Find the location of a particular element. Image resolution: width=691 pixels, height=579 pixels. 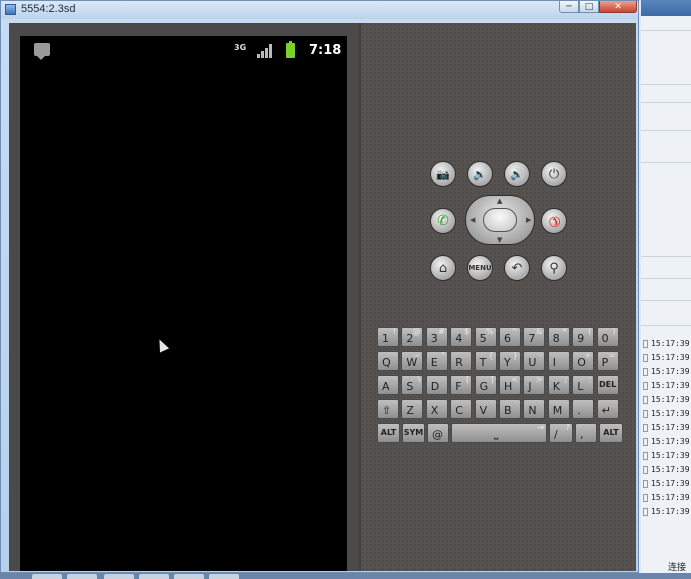

key-row3-0: A is located at coordinates (388, 385).